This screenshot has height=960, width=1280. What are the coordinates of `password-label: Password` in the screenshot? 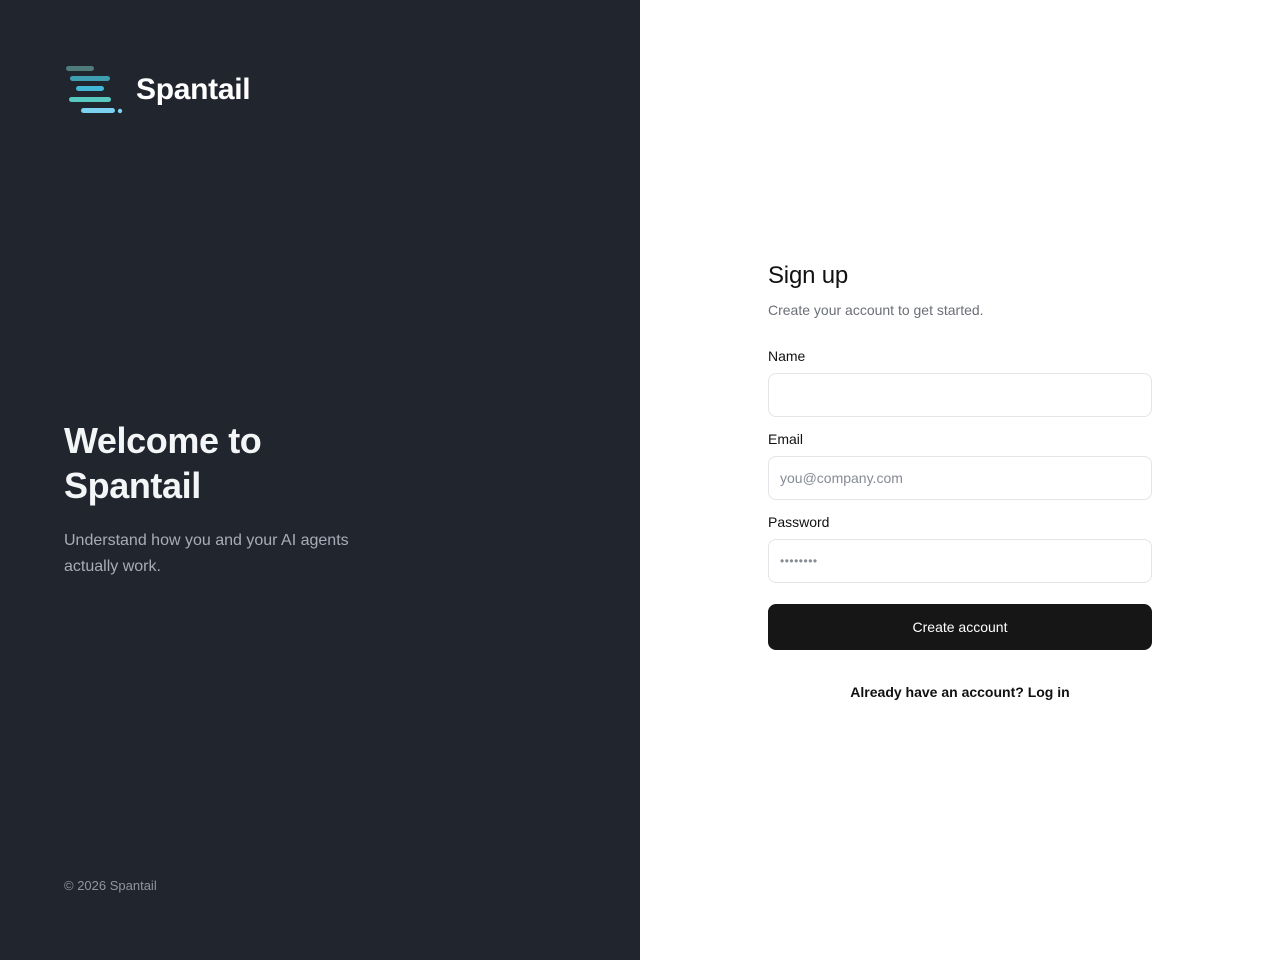 It's located at (799, 522).